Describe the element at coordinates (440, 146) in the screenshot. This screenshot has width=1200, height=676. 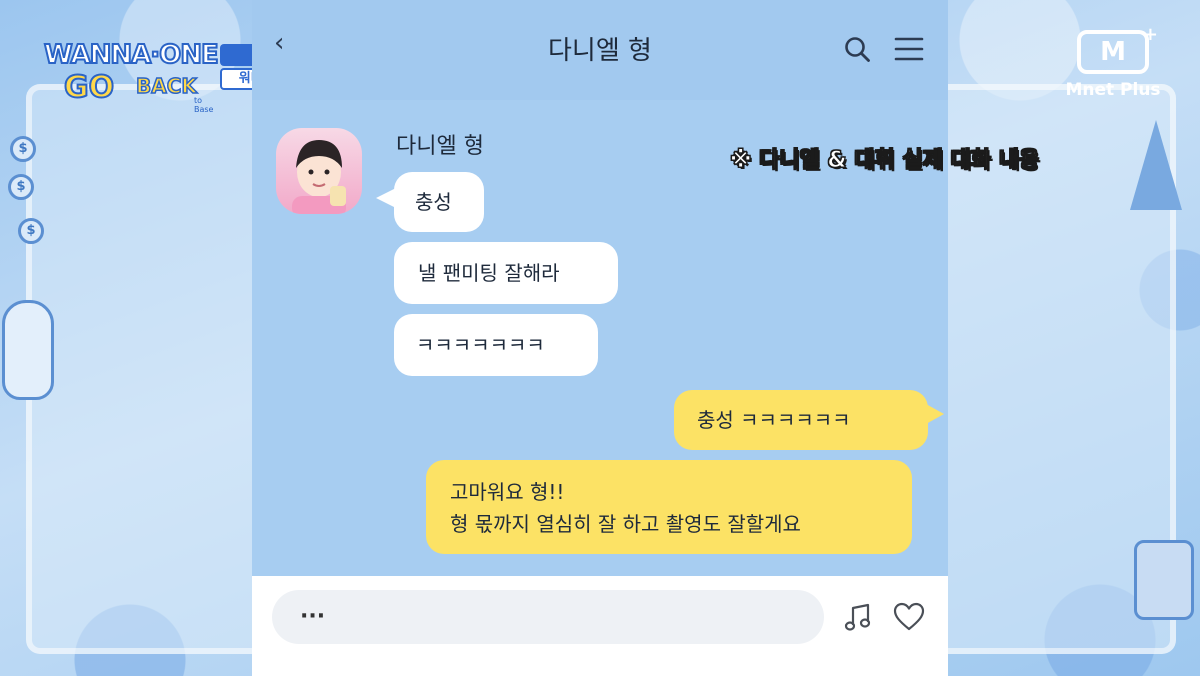
I see `sender-name: 다니엘 형` at that location.